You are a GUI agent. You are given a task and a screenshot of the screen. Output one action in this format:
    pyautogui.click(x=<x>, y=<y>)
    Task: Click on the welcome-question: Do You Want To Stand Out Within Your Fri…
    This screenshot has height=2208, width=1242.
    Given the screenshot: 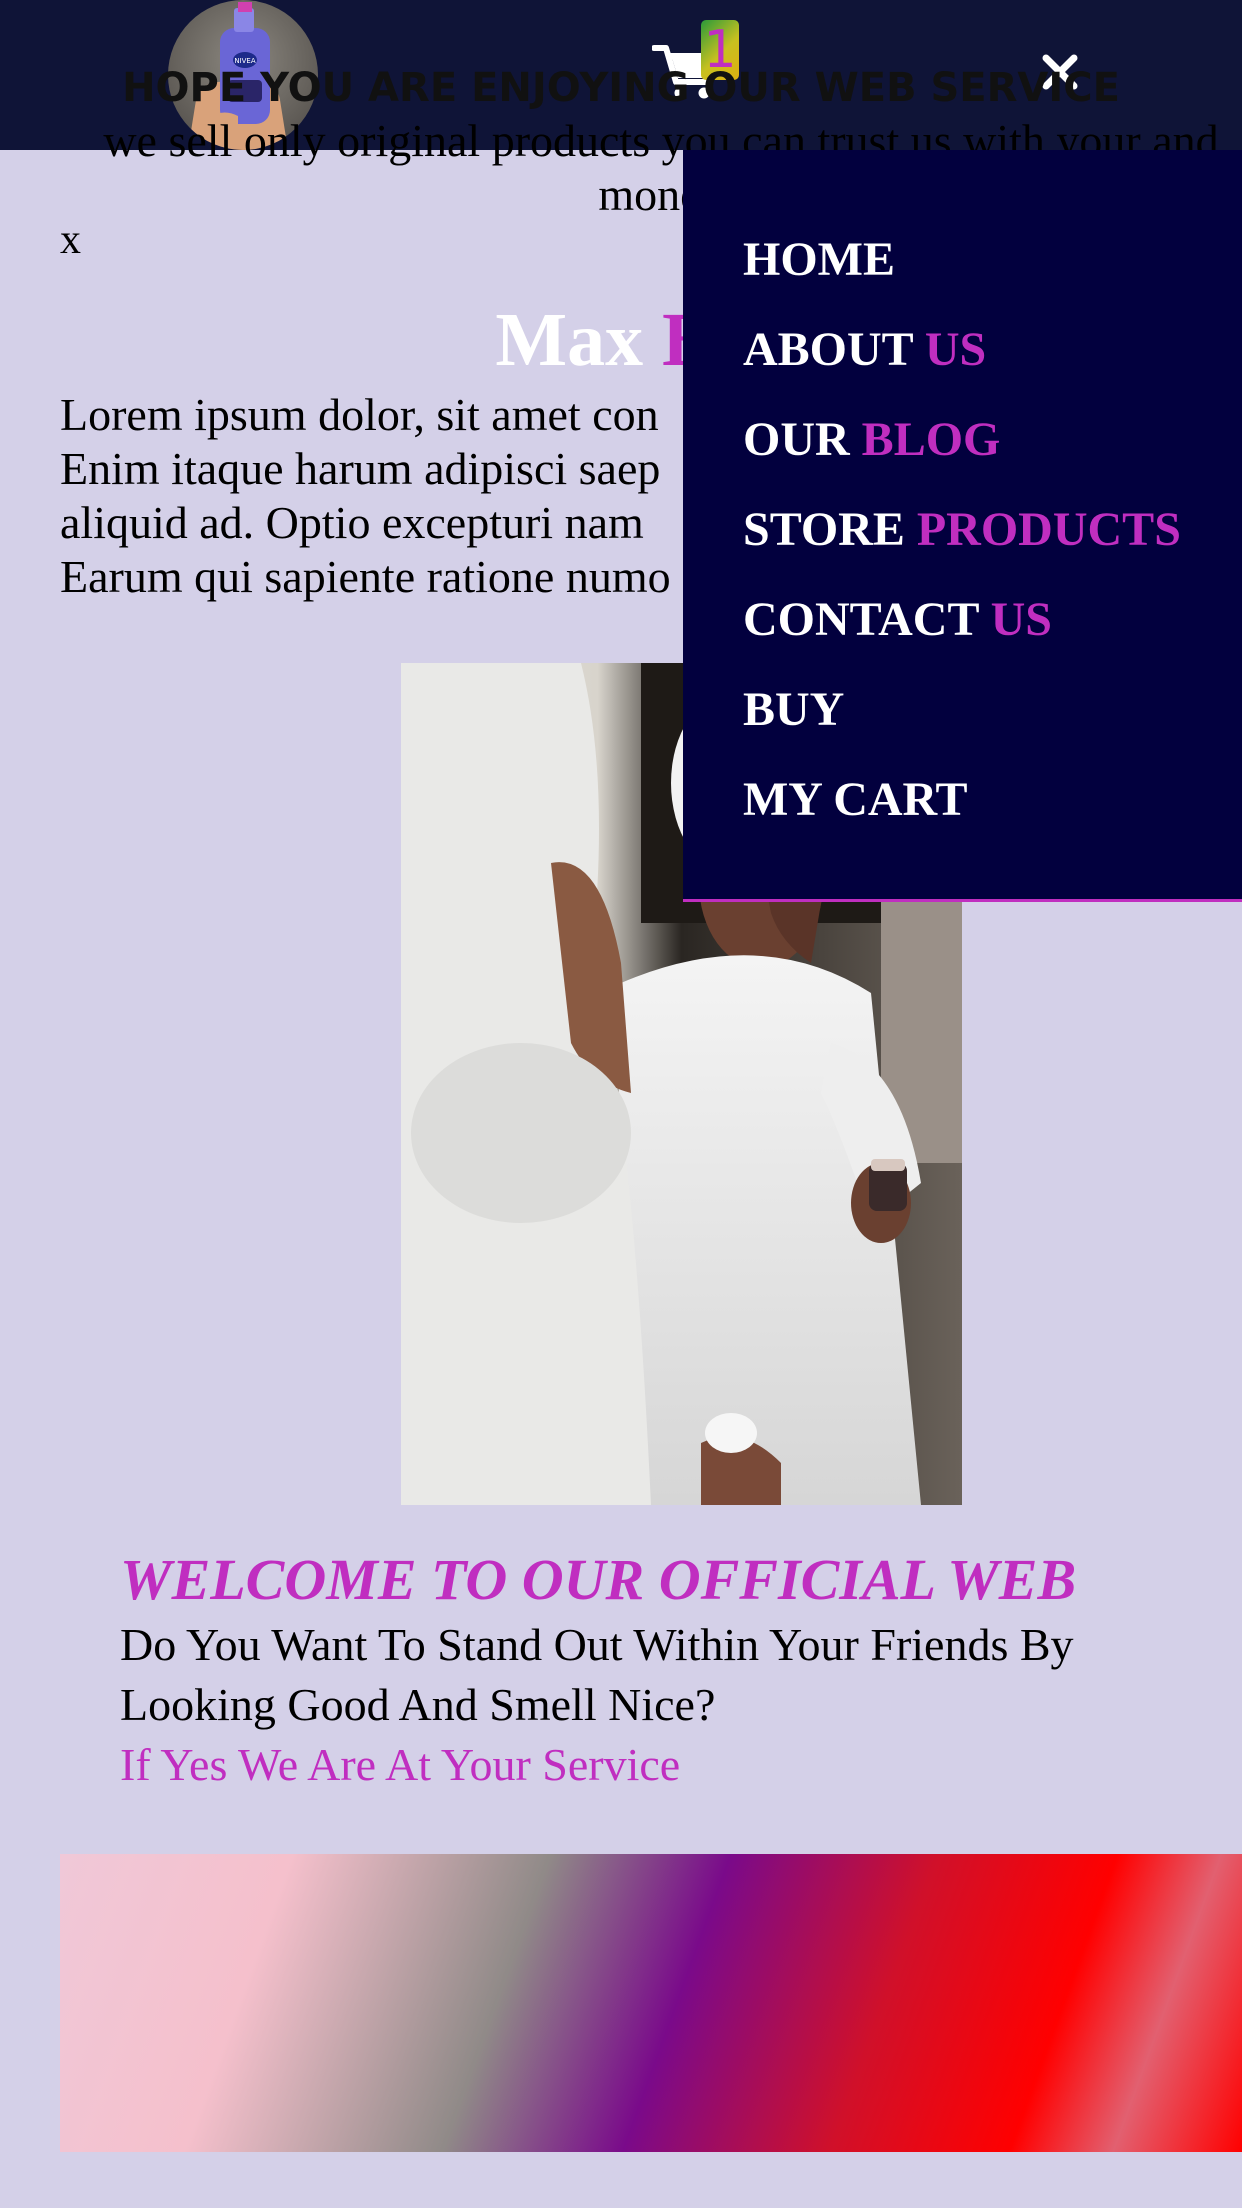 What is the action you would take?
    pyautogui.click(x=670, y=1675)
    